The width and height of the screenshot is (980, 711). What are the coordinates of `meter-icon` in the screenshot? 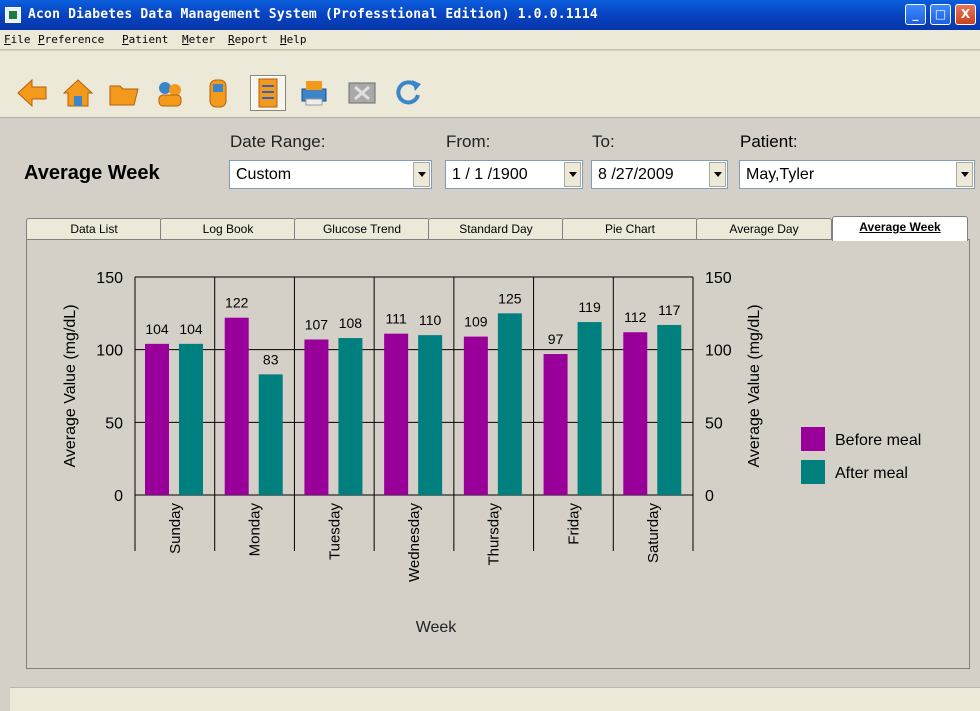 It's located at (218, 93).